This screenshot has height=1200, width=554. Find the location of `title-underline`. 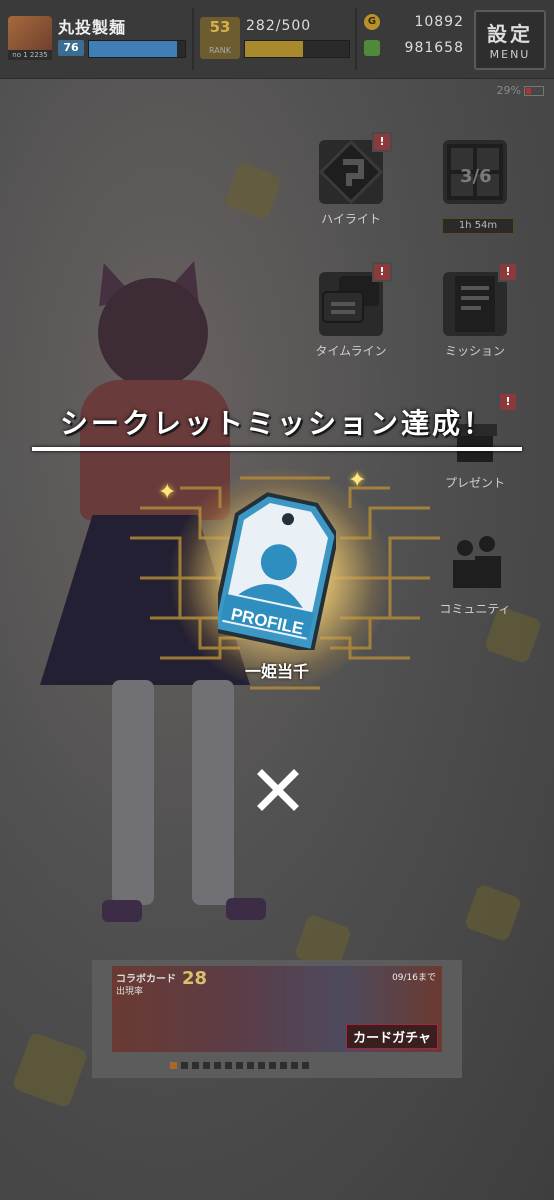

title-underline is located at coordinates (277, 449).